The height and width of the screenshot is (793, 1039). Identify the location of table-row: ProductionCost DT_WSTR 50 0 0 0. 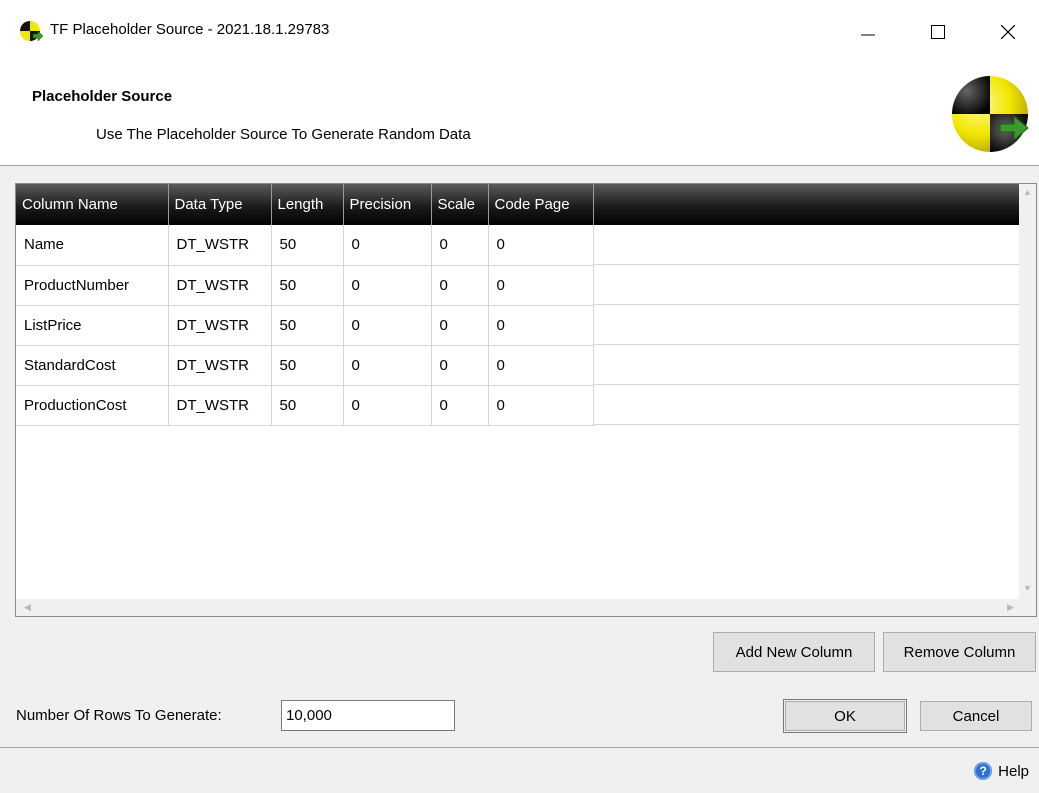
(305, 405).